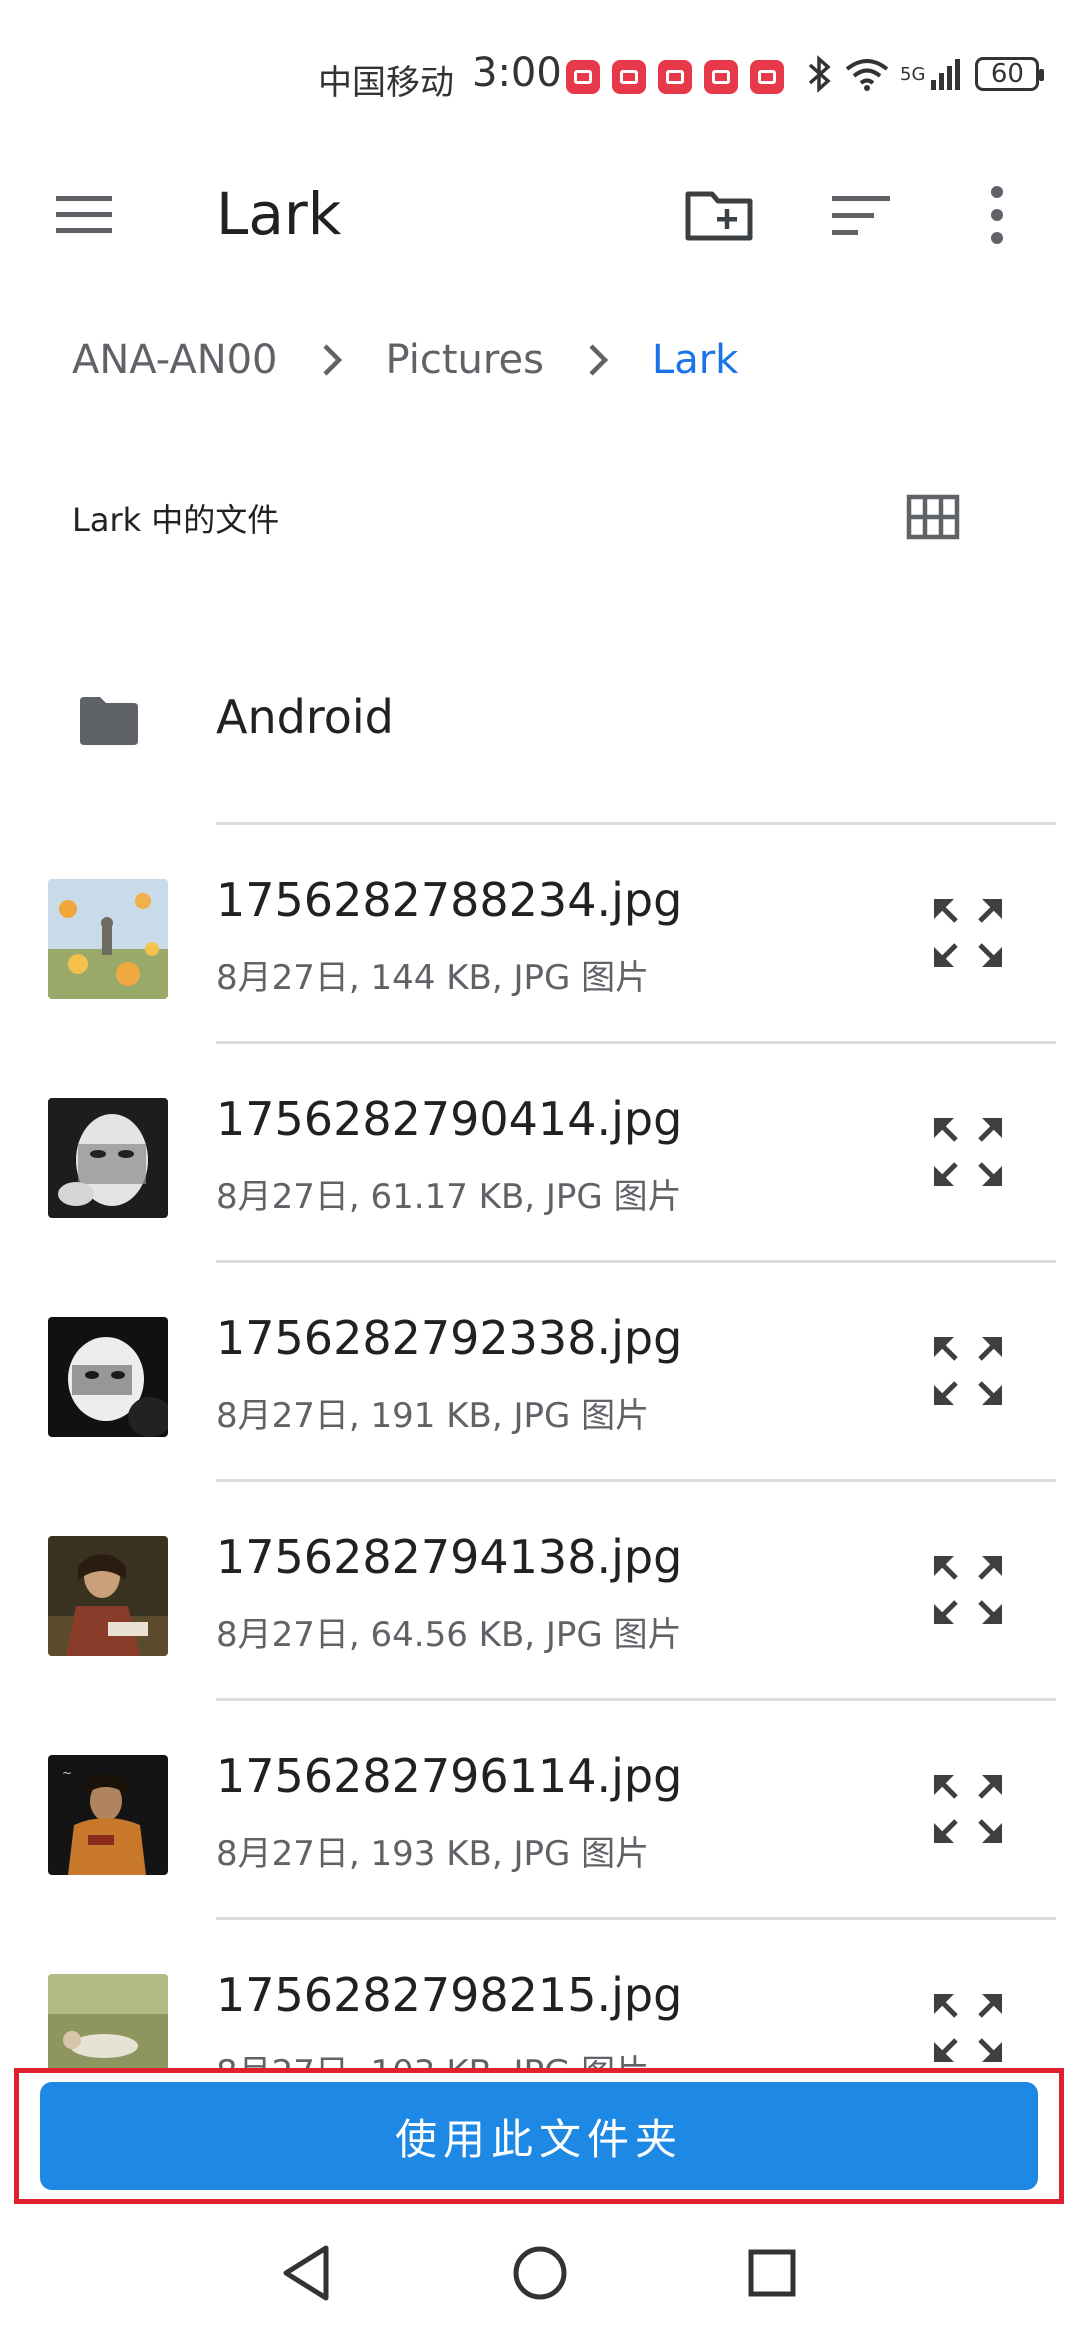 The image size is (1080, 2340). I want to click on breadcrumb: ANA-AN00 Pictures Lark, so click(405, 360).